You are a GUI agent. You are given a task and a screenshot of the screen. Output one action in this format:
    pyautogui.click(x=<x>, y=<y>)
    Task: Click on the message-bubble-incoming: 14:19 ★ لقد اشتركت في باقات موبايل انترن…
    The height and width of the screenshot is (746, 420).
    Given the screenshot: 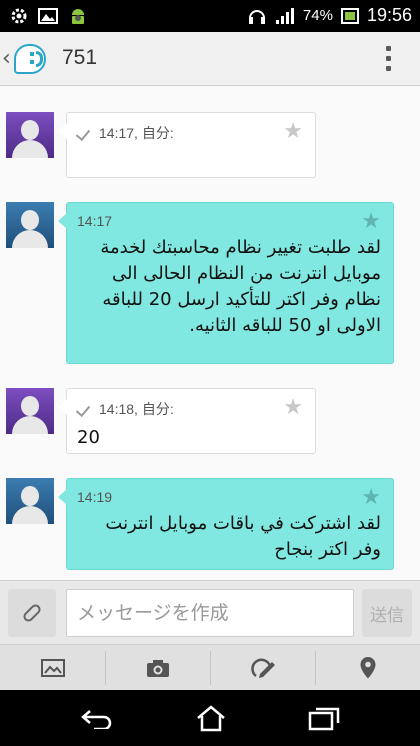 What is the action you would take?
    pyautogui.click(x=226, y=524)
    